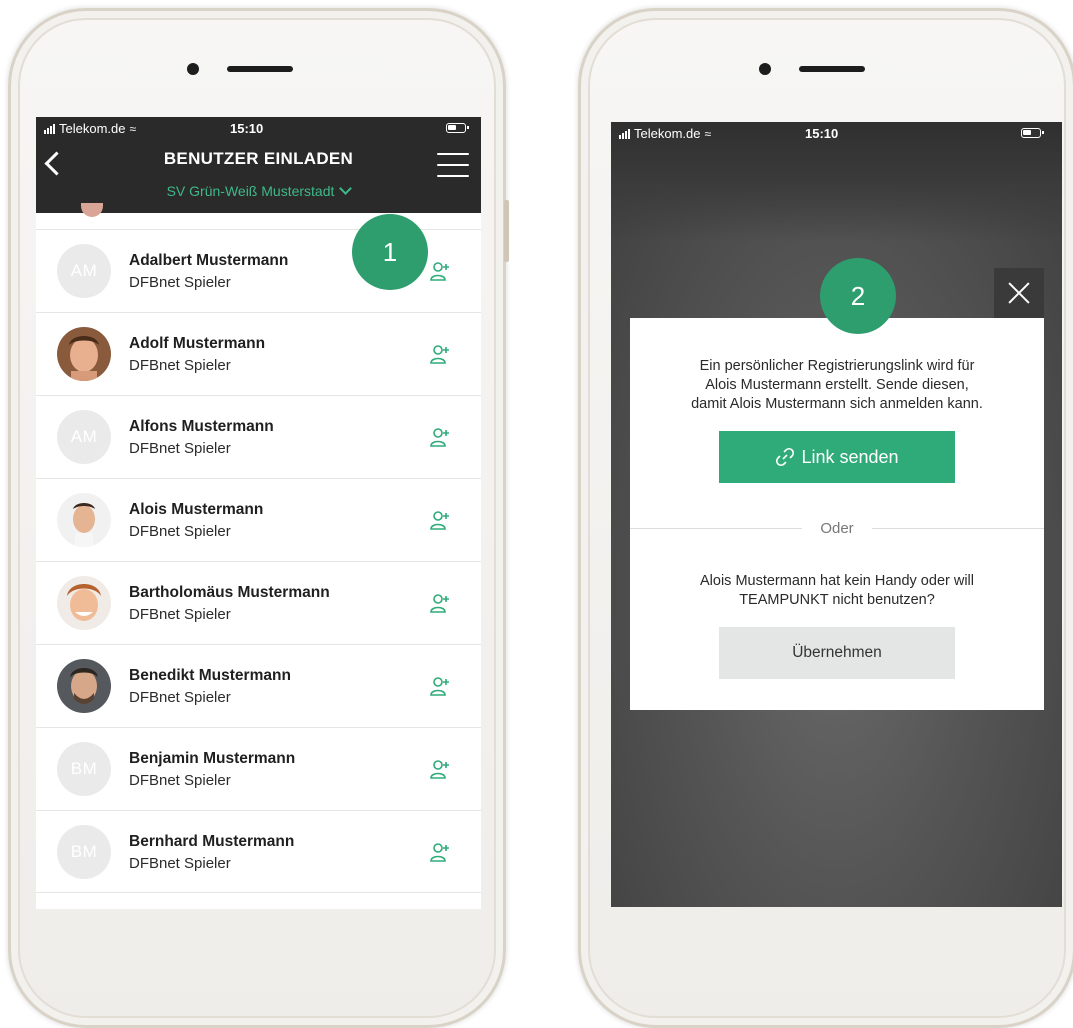 Image resolution: width=1073 pixels, height=1028 pixels. What do you see at coordinates (212, 841) in the screenshot?
I see `user-name: Bernhard Mustermann` at bounding box center [212, 841].